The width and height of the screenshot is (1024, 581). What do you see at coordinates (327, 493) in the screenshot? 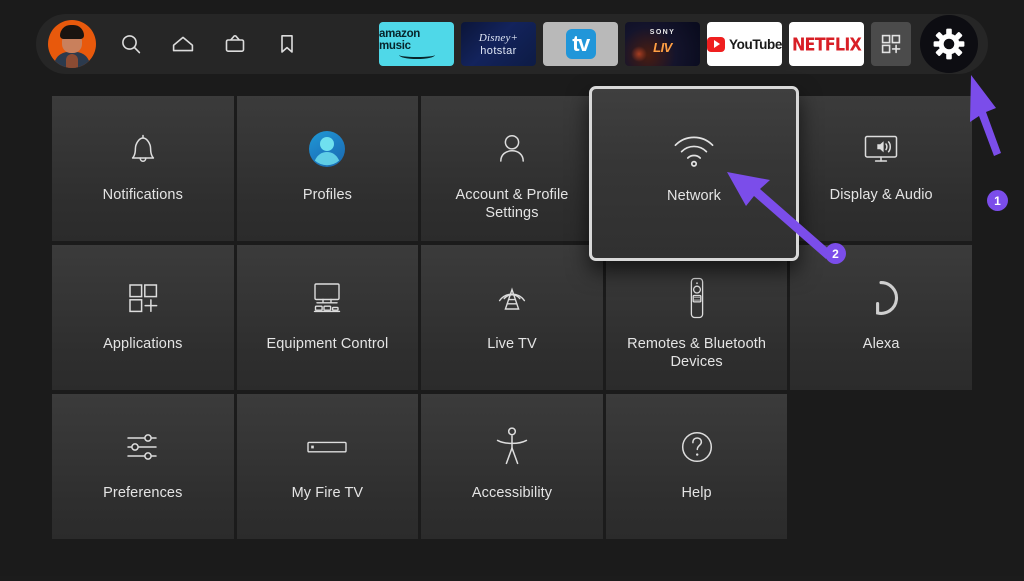
I see `tile-label: My Fire TV` at bounding box center [327, 493].